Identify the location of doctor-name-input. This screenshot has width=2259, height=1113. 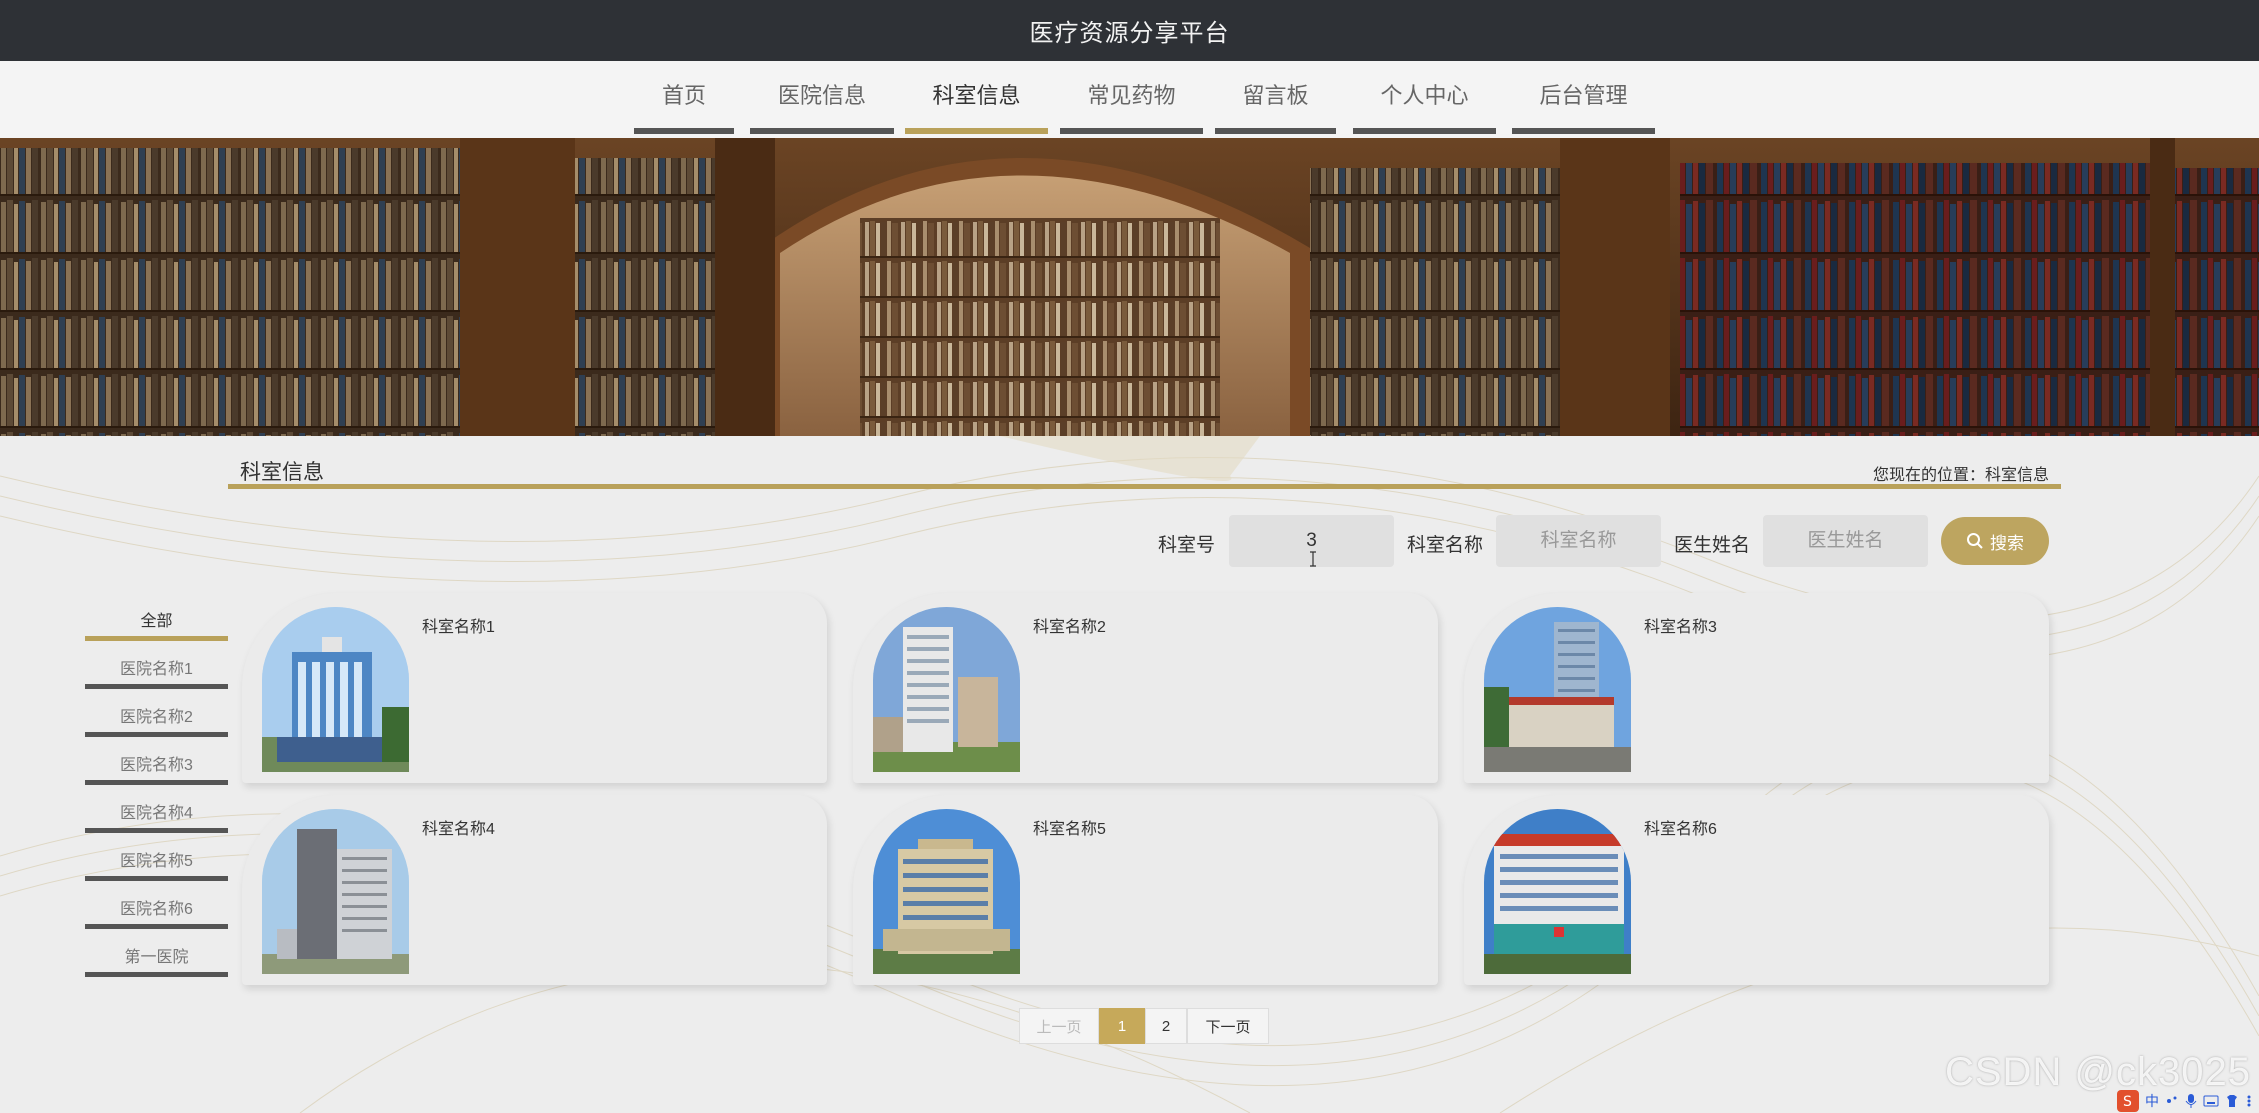
(1845, 541).